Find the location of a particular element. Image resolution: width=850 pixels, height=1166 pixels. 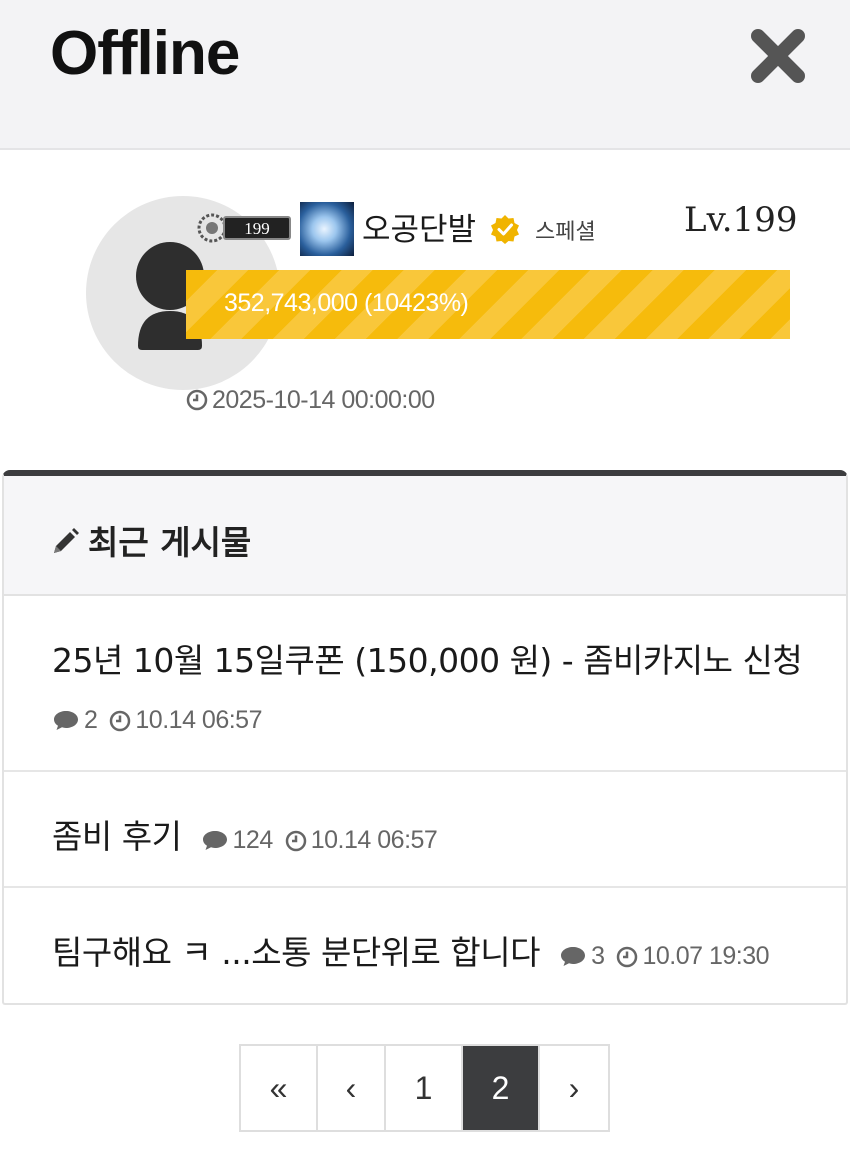

comment-count: 2 is located at coordinates (91, 720).